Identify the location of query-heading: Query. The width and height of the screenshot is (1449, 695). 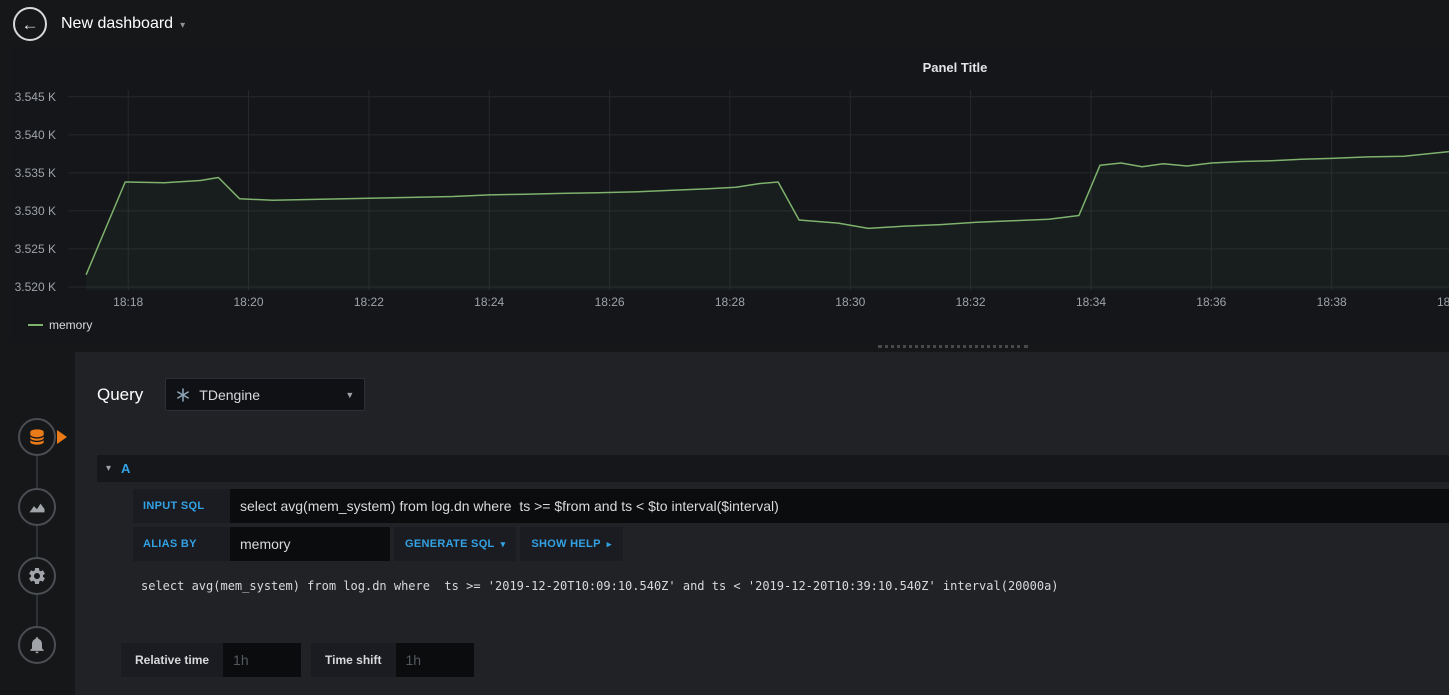
(120, 394).